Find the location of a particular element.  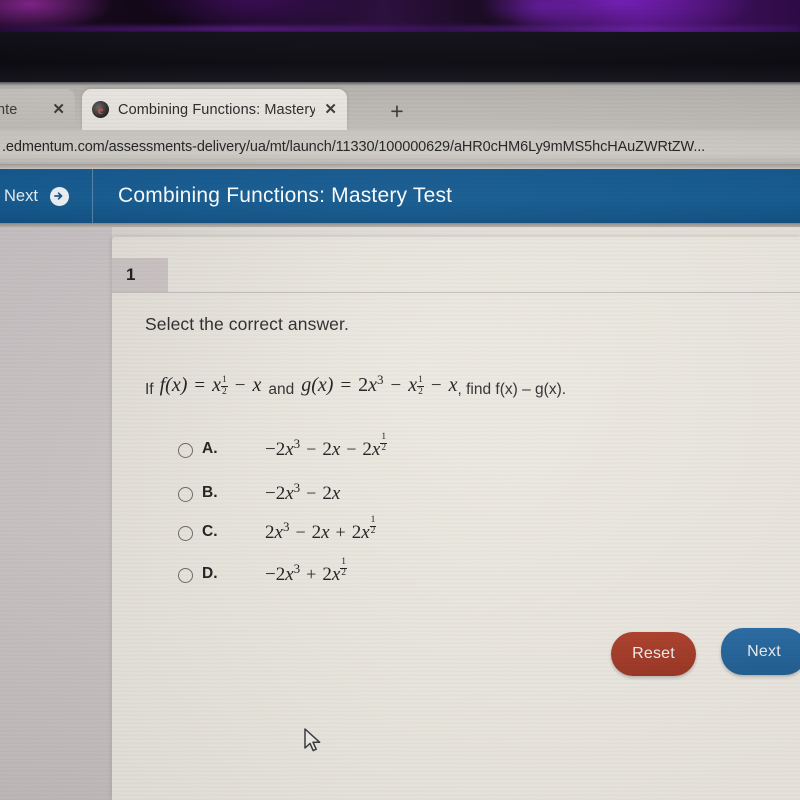

stem-find-text: , find f(x) – g(x). is located at coordinates (512, 389).